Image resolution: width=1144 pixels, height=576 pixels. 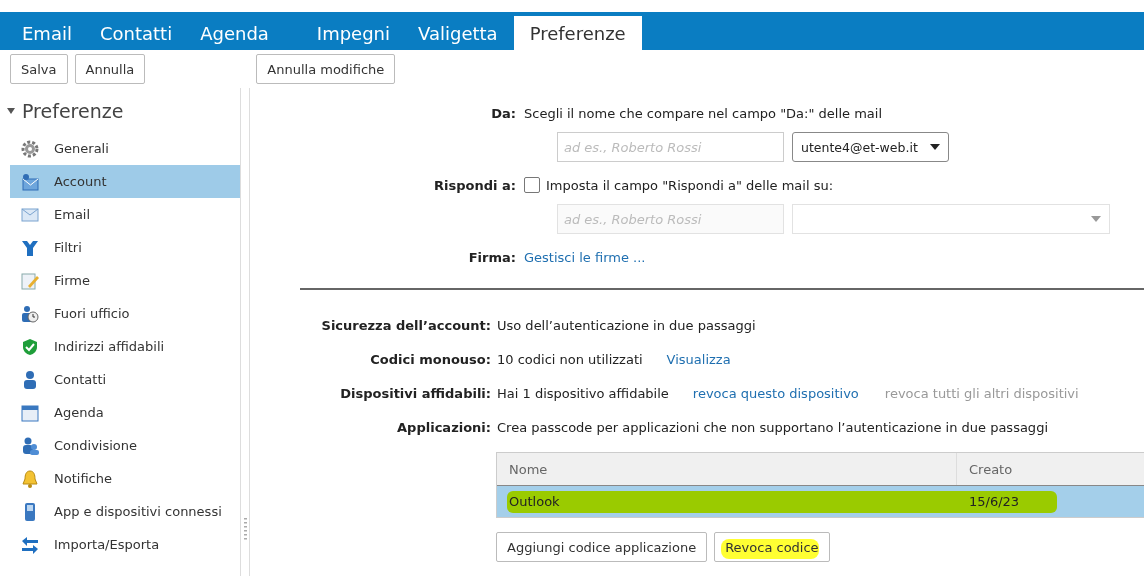 I want to click on sidebar-item: Fuori ufficio, so click(x=125, y=313).